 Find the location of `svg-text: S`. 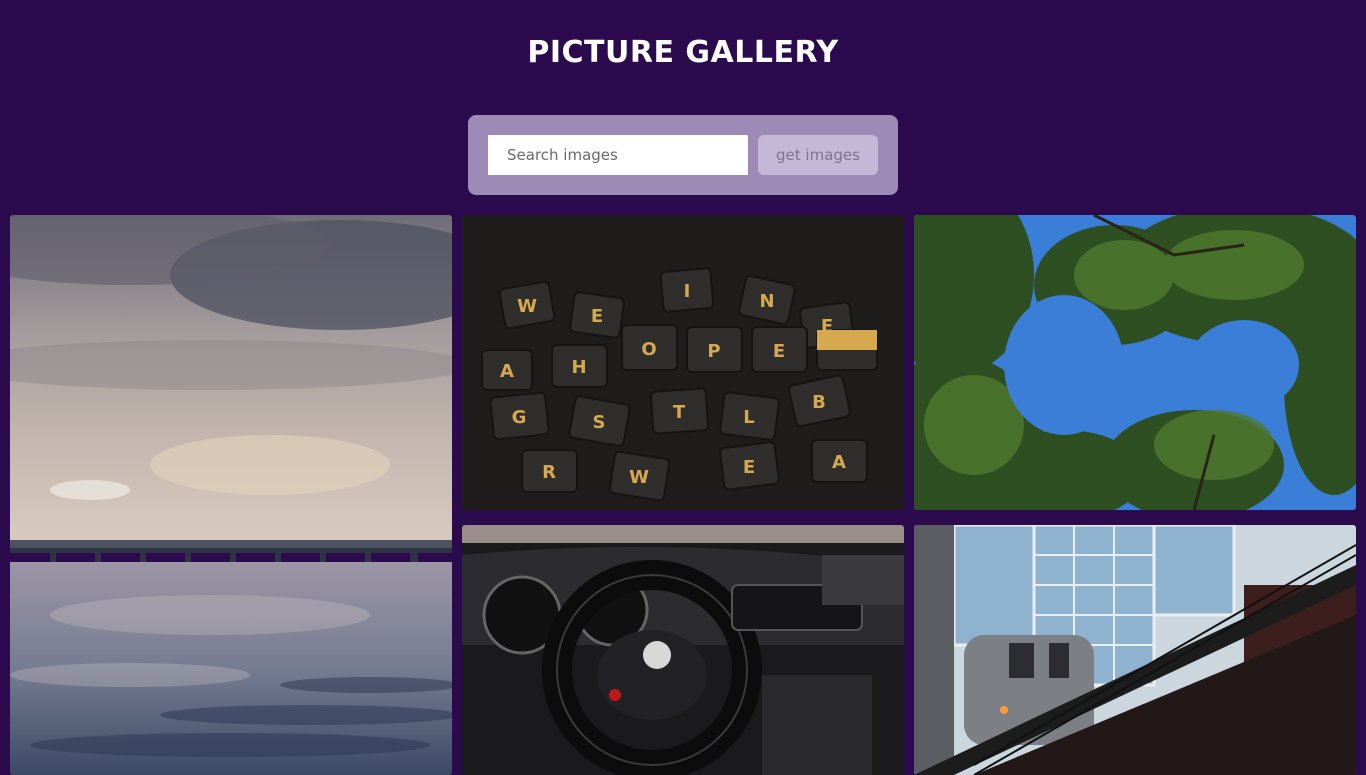

svg-text: S is located at coordinates (599, 422).